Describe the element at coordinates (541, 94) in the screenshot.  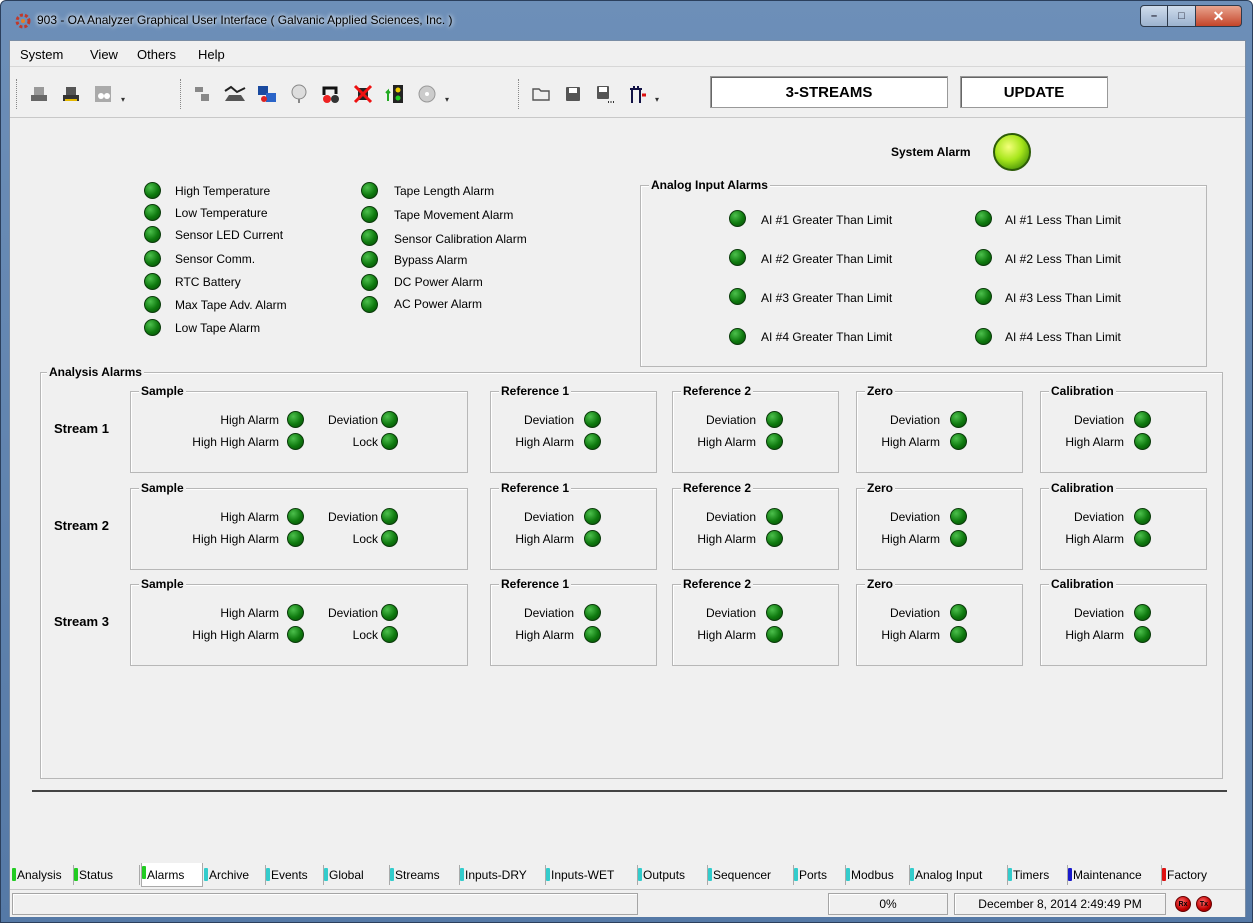
I see `open-icon` at that location.